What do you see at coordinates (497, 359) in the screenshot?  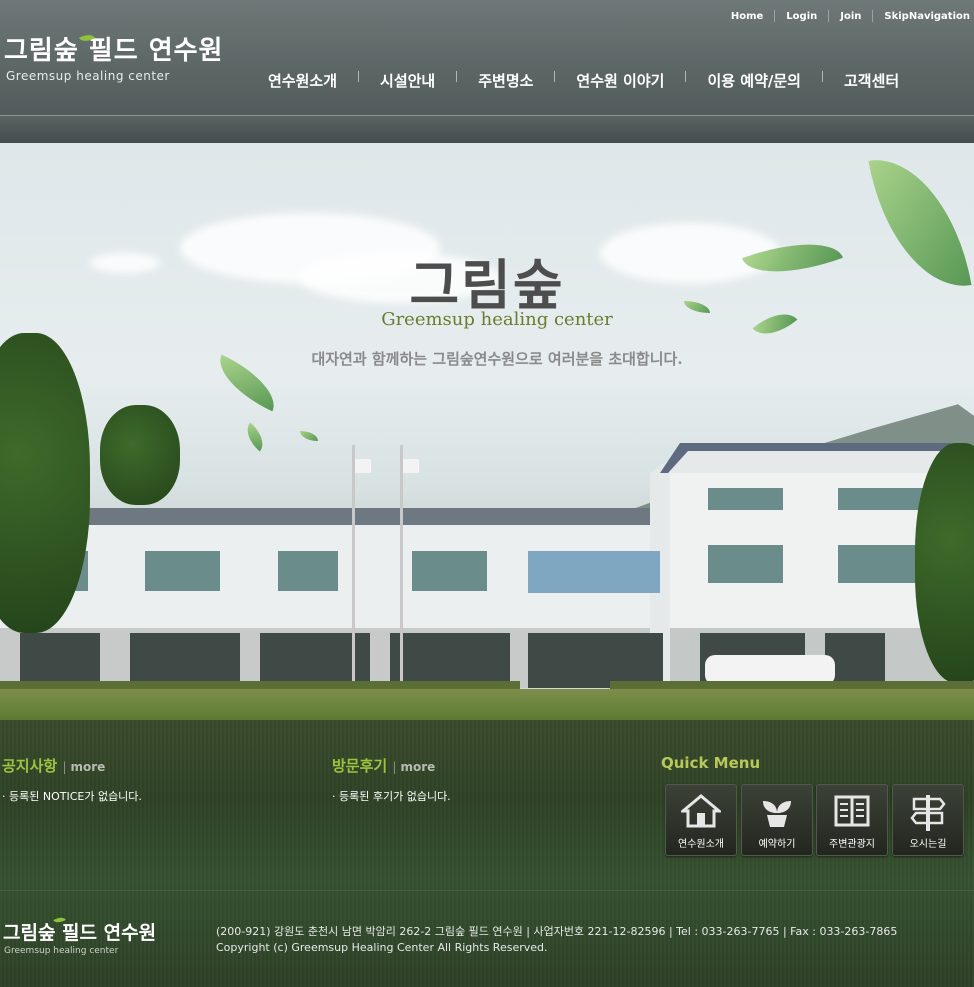 I see `hero-description: 대자연과 함께하는 그림숲연수원으로 여러분을 초대합니다.` at bounding box center [497, 359].